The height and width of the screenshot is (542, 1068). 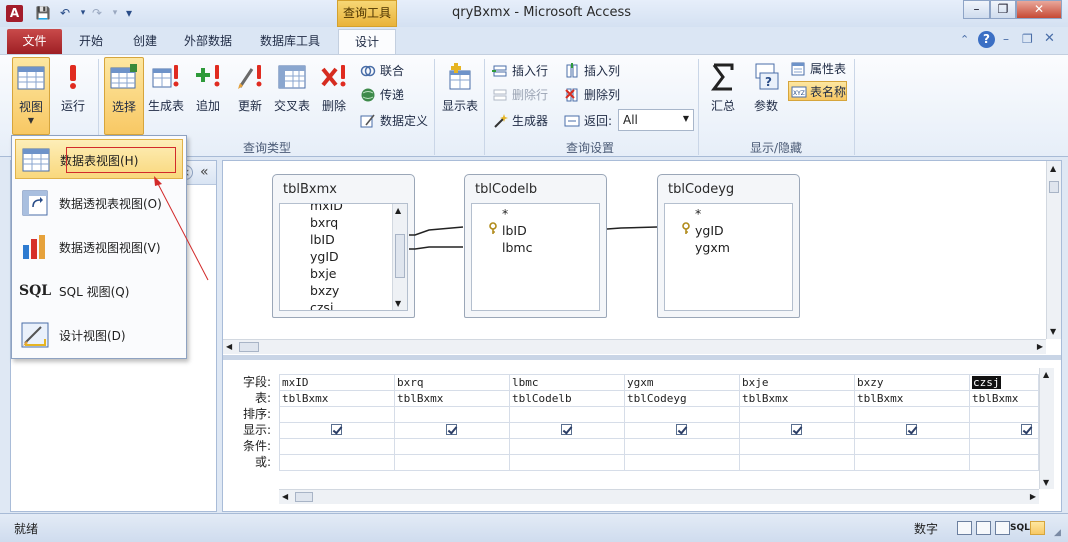 What do you see at coordinates (1020, 528) in the screenshot?
I see `sql-view-status-icon: SQL` at bounding box center [1020, 528].